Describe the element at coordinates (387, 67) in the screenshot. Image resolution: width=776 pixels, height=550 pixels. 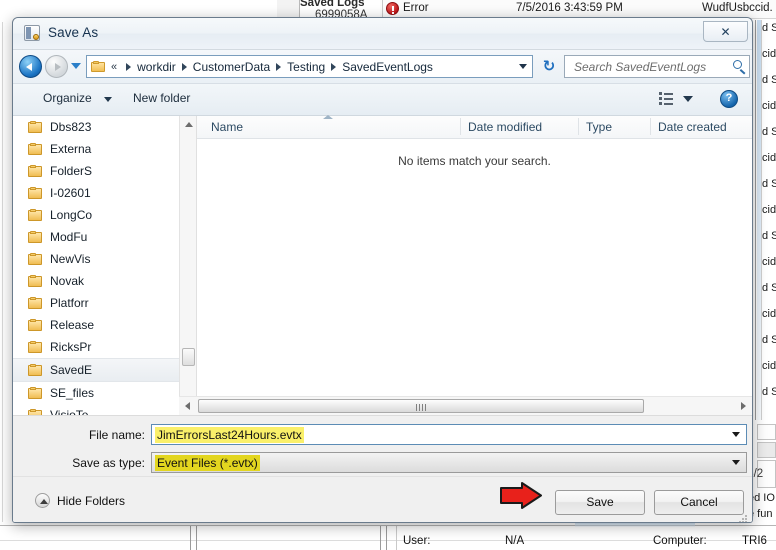
I see `breadcrumb-item-savedeventlogs: SavedEventLogs` at that location.